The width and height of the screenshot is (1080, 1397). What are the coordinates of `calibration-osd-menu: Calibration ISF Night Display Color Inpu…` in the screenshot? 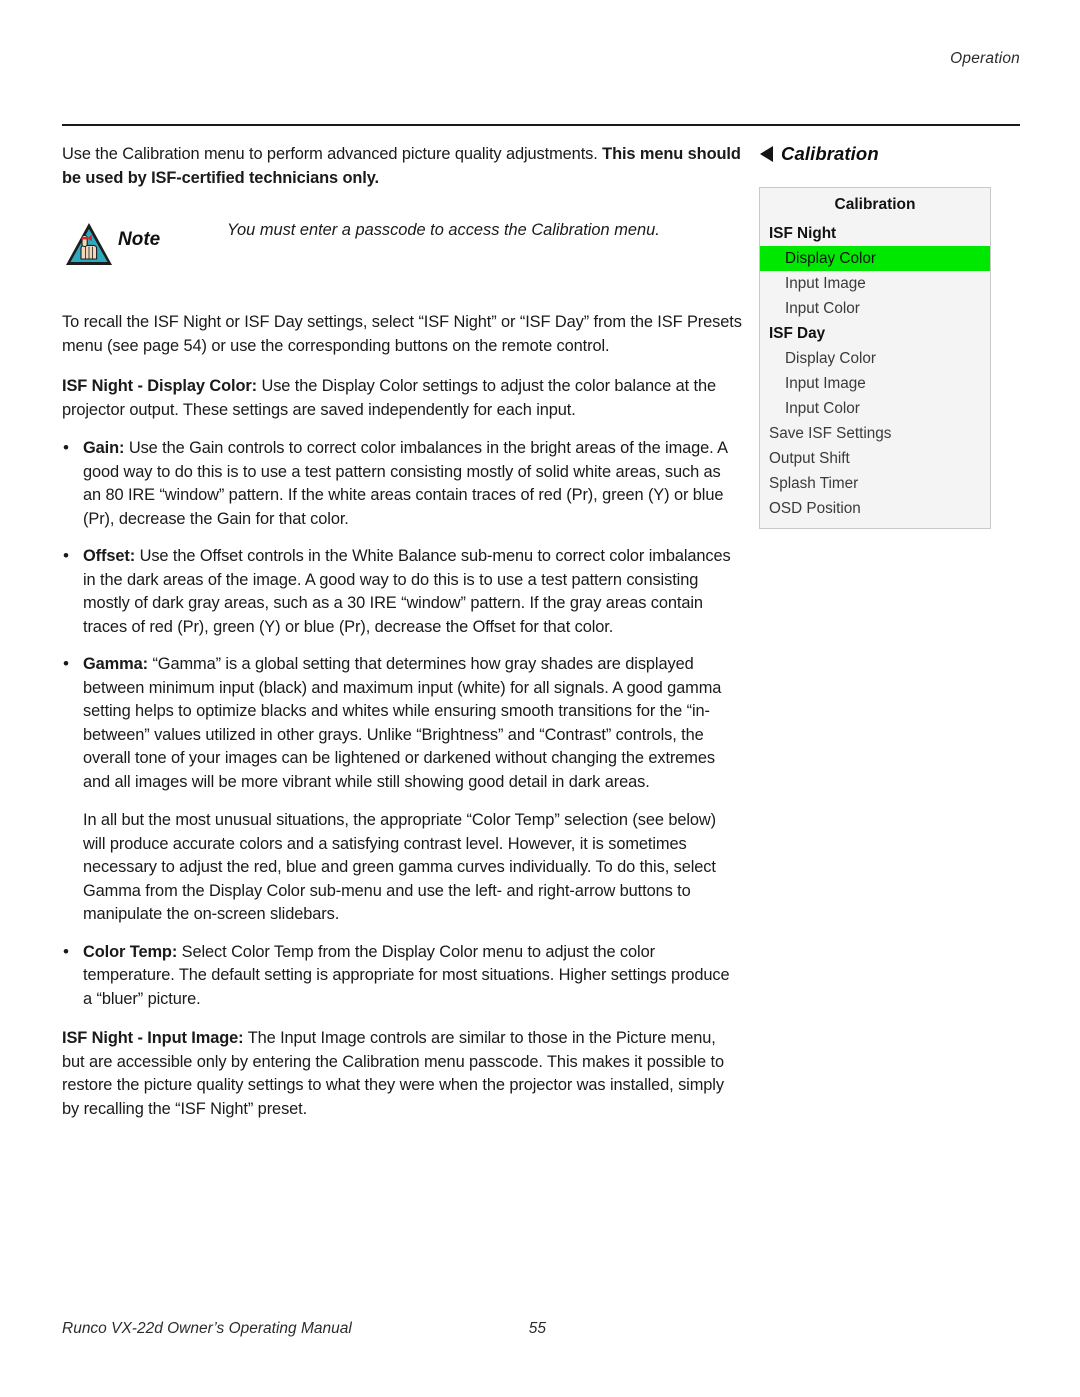 It's located at (875, 358).